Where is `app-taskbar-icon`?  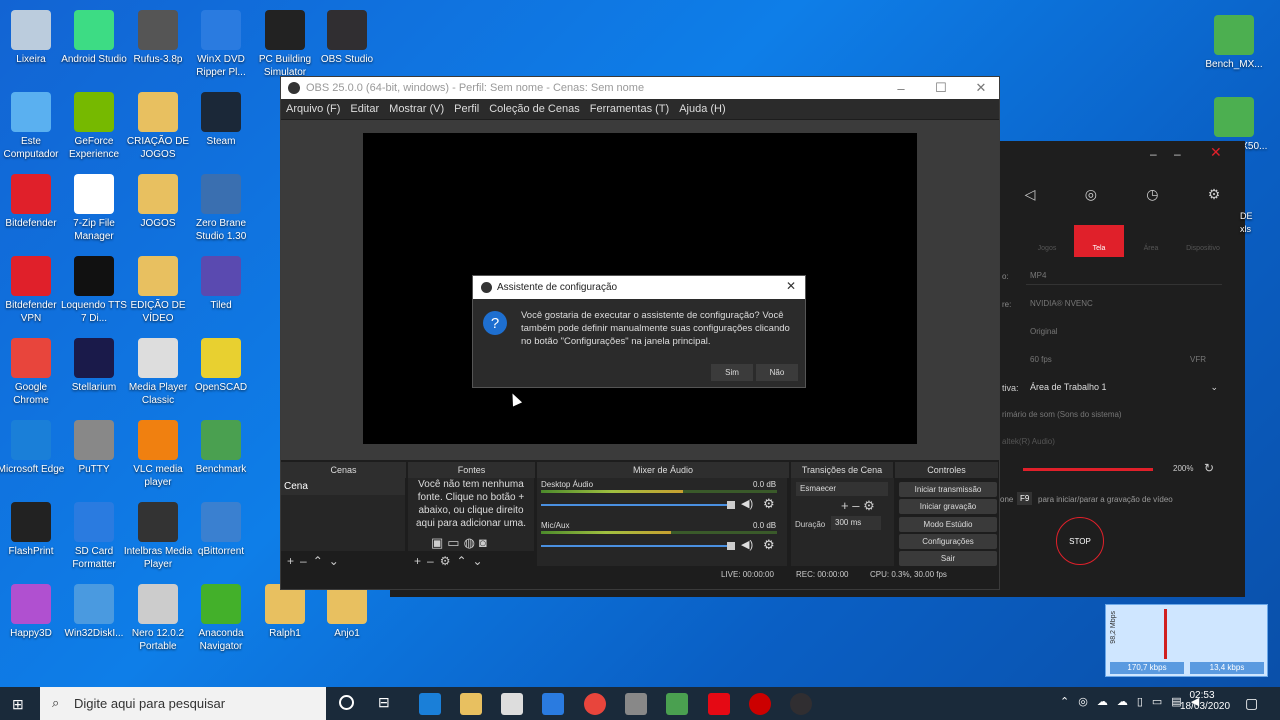 app-taskbar-icon is located at coordinates (677, 704).